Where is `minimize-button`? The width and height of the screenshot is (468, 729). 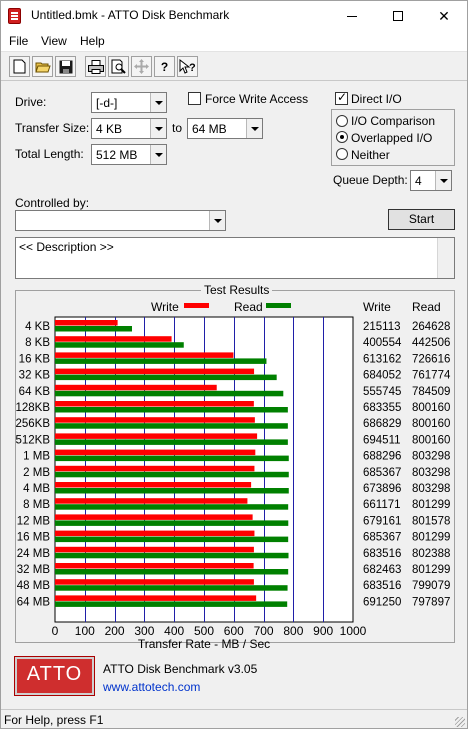 minimize-button is located at coordinates (352, 16).